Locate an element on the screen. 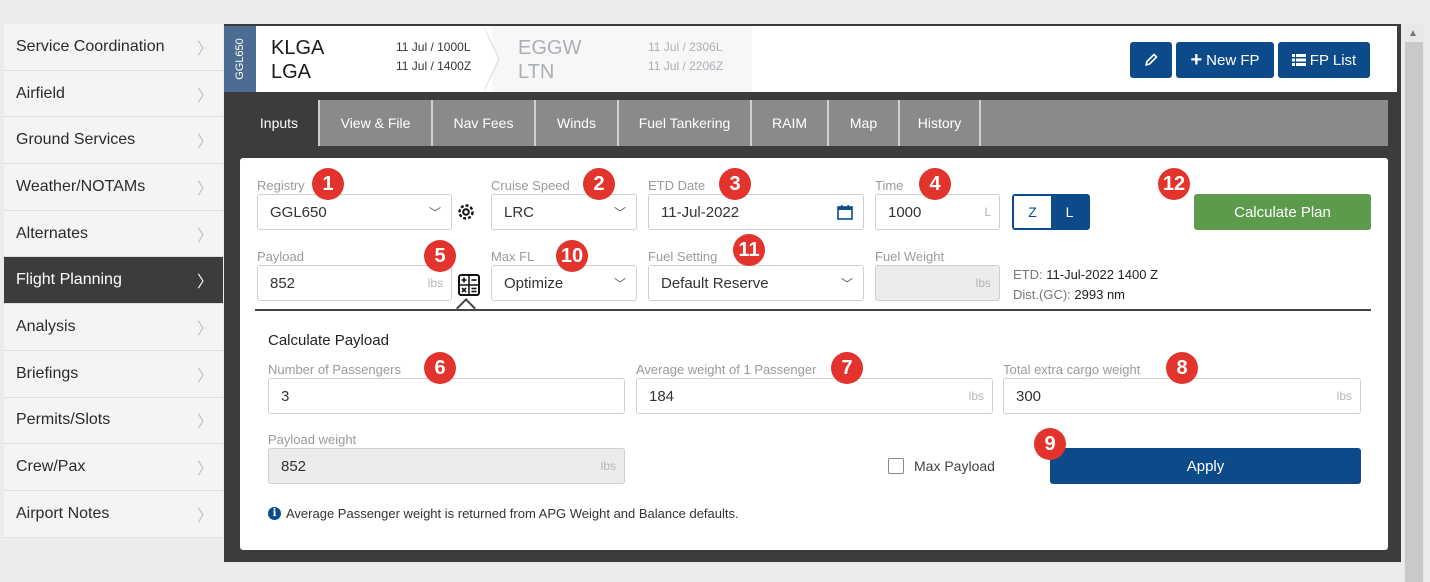  sidebar-item-briefings: Briefings 〉 is located at coordinates (113, 374).